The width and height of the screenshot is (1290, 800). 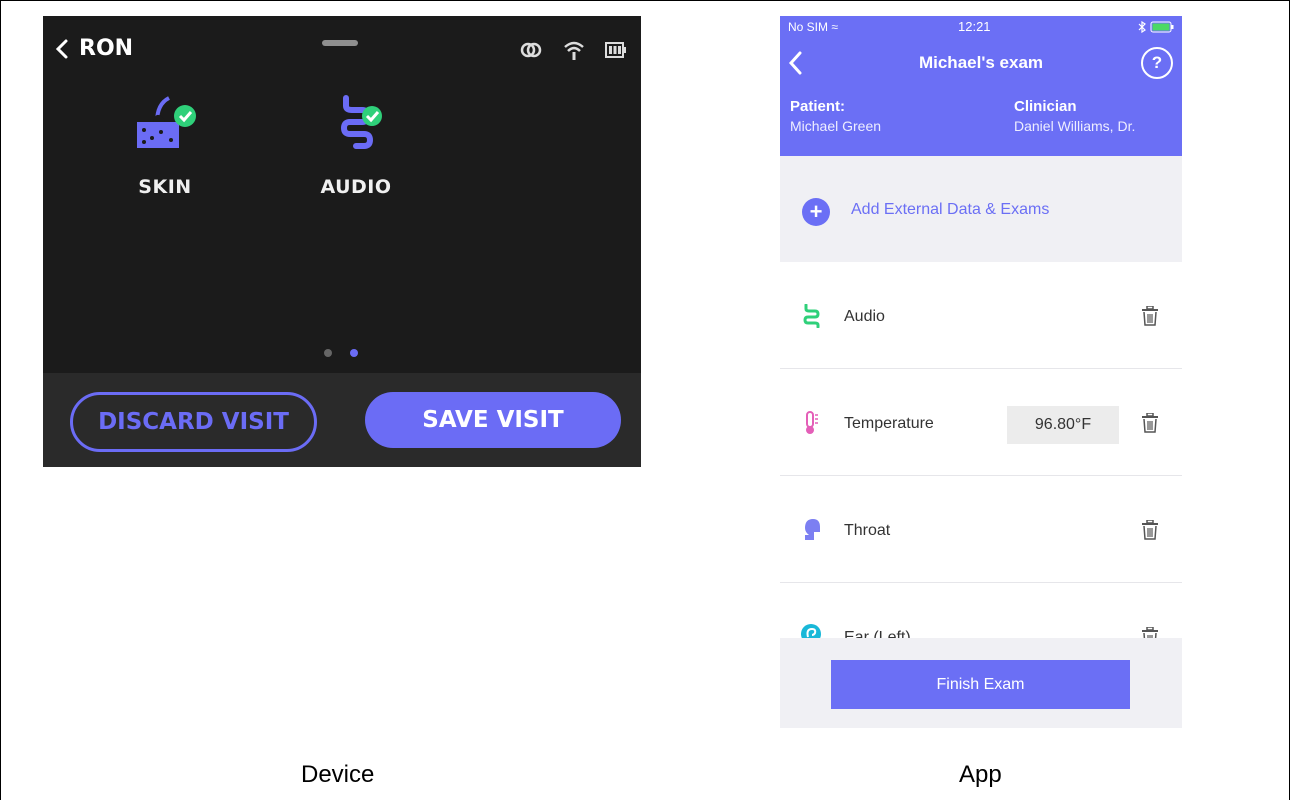 I want to click on temperature-value: 96.80°F, so click(x=1063, y=425).